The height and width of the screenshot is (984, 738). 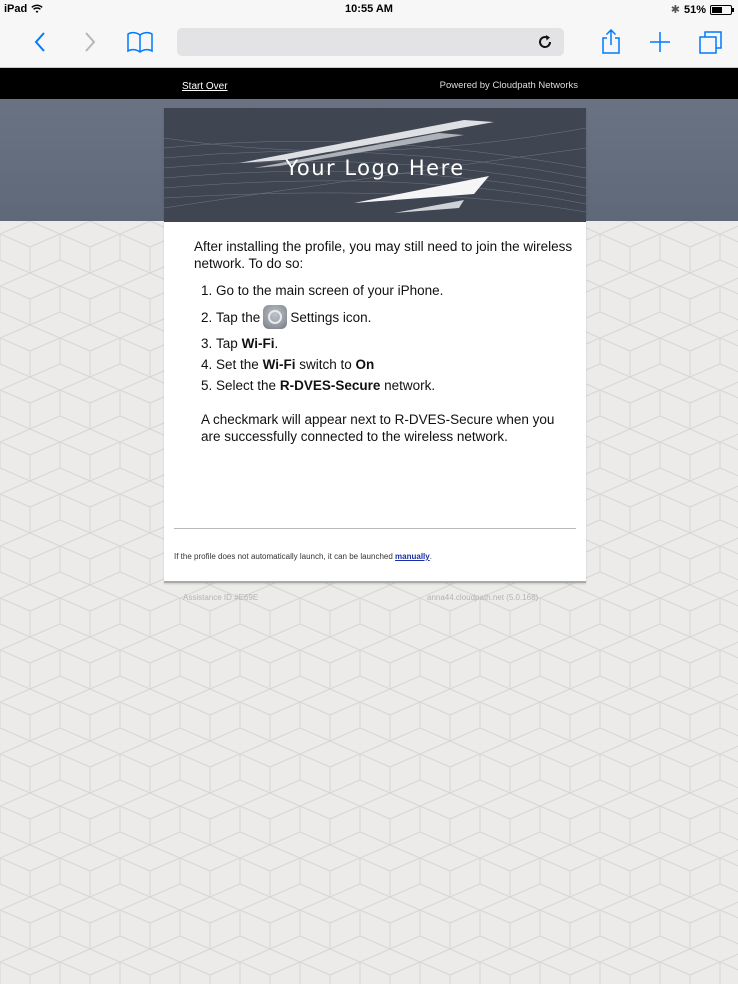 I want to click on step-text: ., so click(x=276, y=343).